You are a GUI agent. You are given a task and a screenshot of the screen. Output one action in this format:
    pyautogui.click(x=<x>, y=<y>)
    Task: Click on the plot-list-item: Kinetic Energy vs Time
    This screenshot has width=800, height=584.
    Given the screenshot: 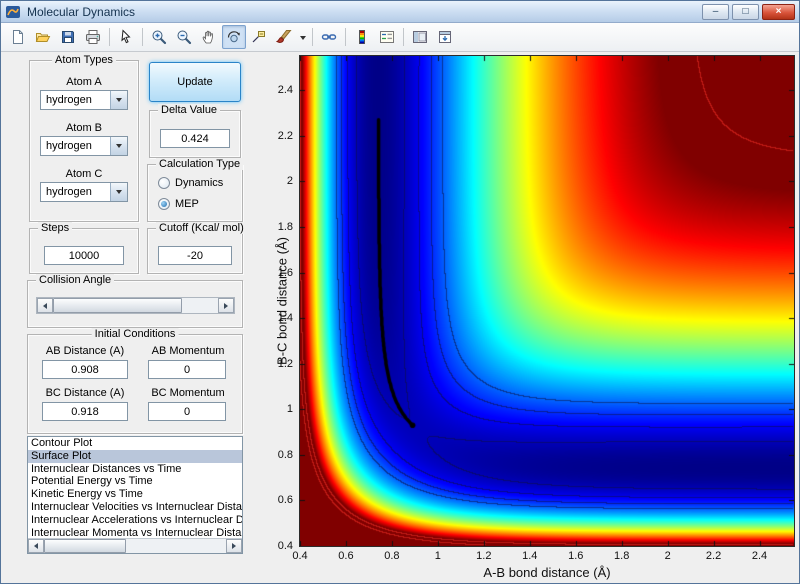 What is the action you would take?
    pyautogui.click(x=135, y=494)
    